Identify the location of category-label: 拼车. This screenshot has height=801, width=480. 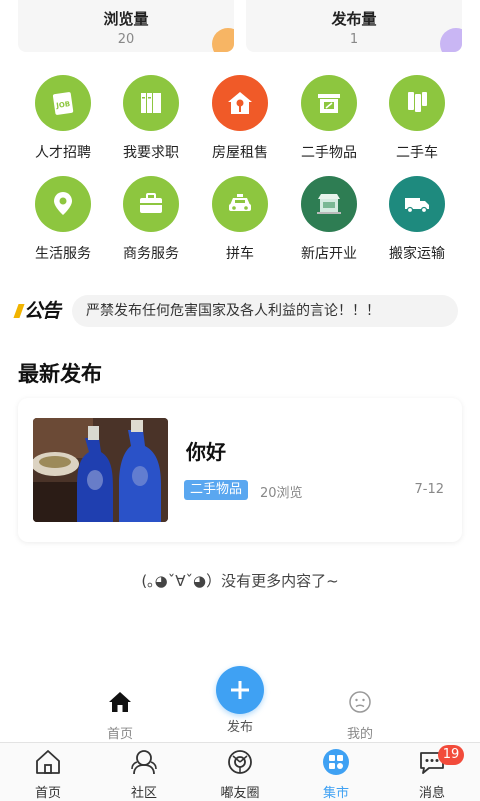
(240, 254).